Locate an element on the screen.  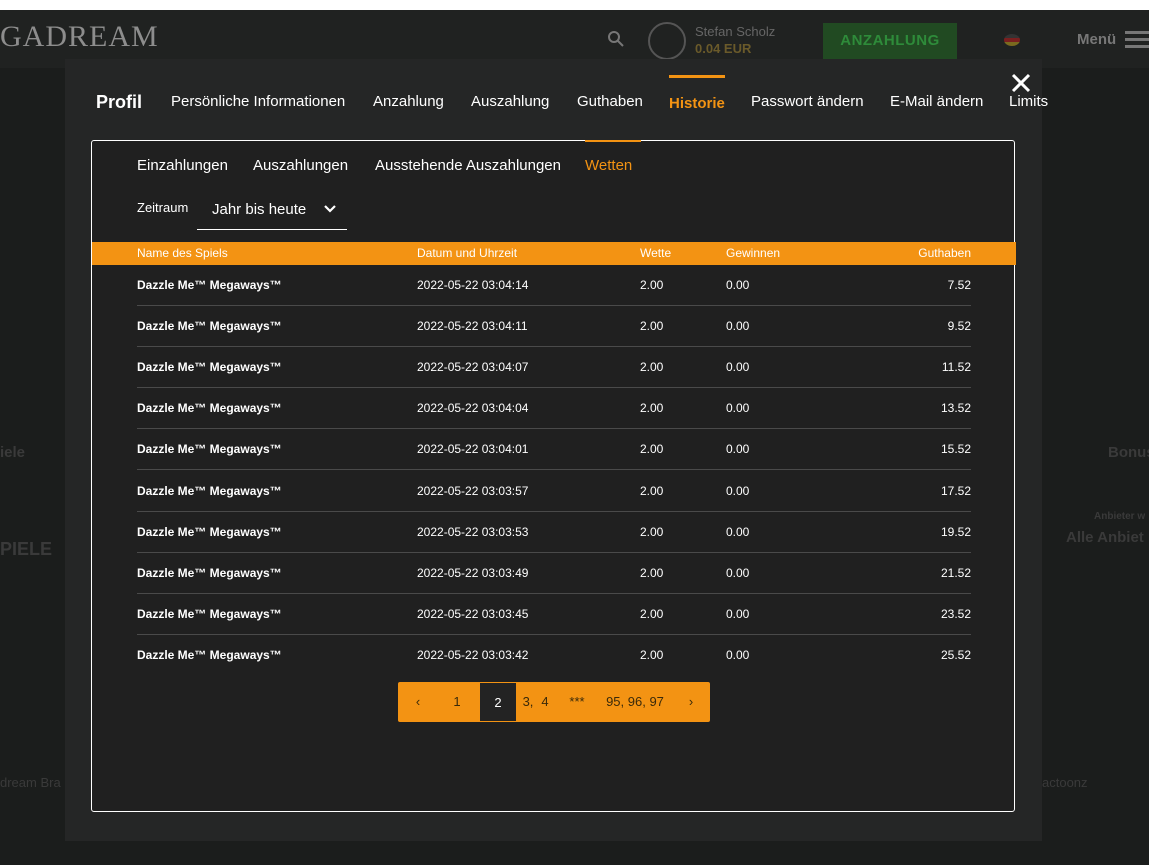
tab-limits: Limits is located at coordinates (1028, 95).